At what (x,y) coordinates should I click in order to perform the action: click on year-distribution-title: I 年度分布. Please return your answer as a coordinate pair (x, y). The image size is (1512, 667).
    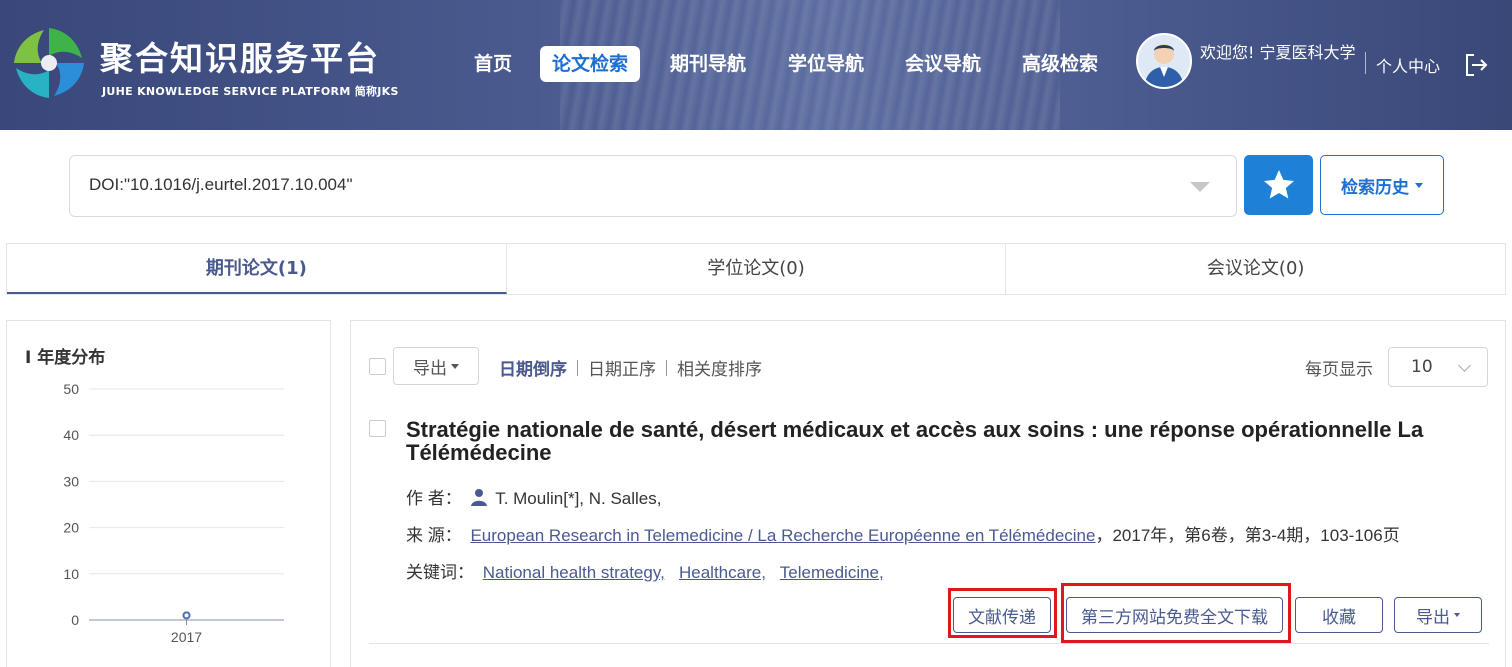
    Looking at the image, I should click on (65, 358).